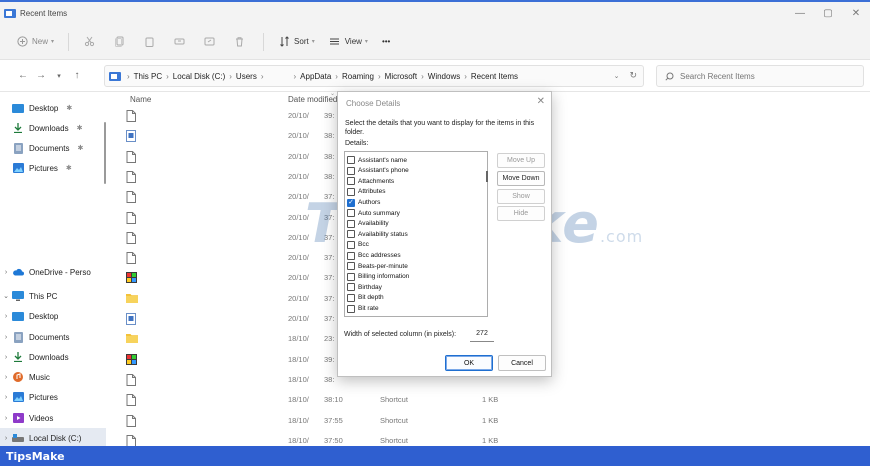 The image size is (870, 466). I want to click on up-arrow-icon: ↑, so click(77, 75).